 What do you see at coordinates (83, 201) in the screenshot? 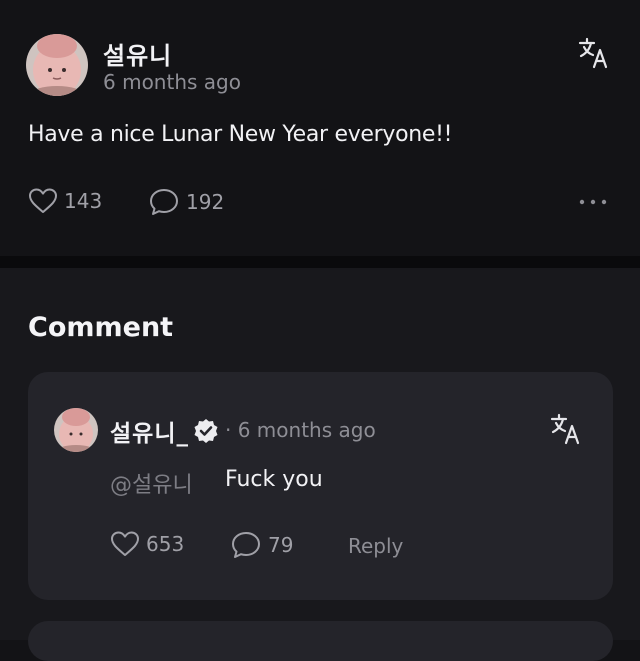
I see `post-like-count: 143` at bounding box center [83, 201].